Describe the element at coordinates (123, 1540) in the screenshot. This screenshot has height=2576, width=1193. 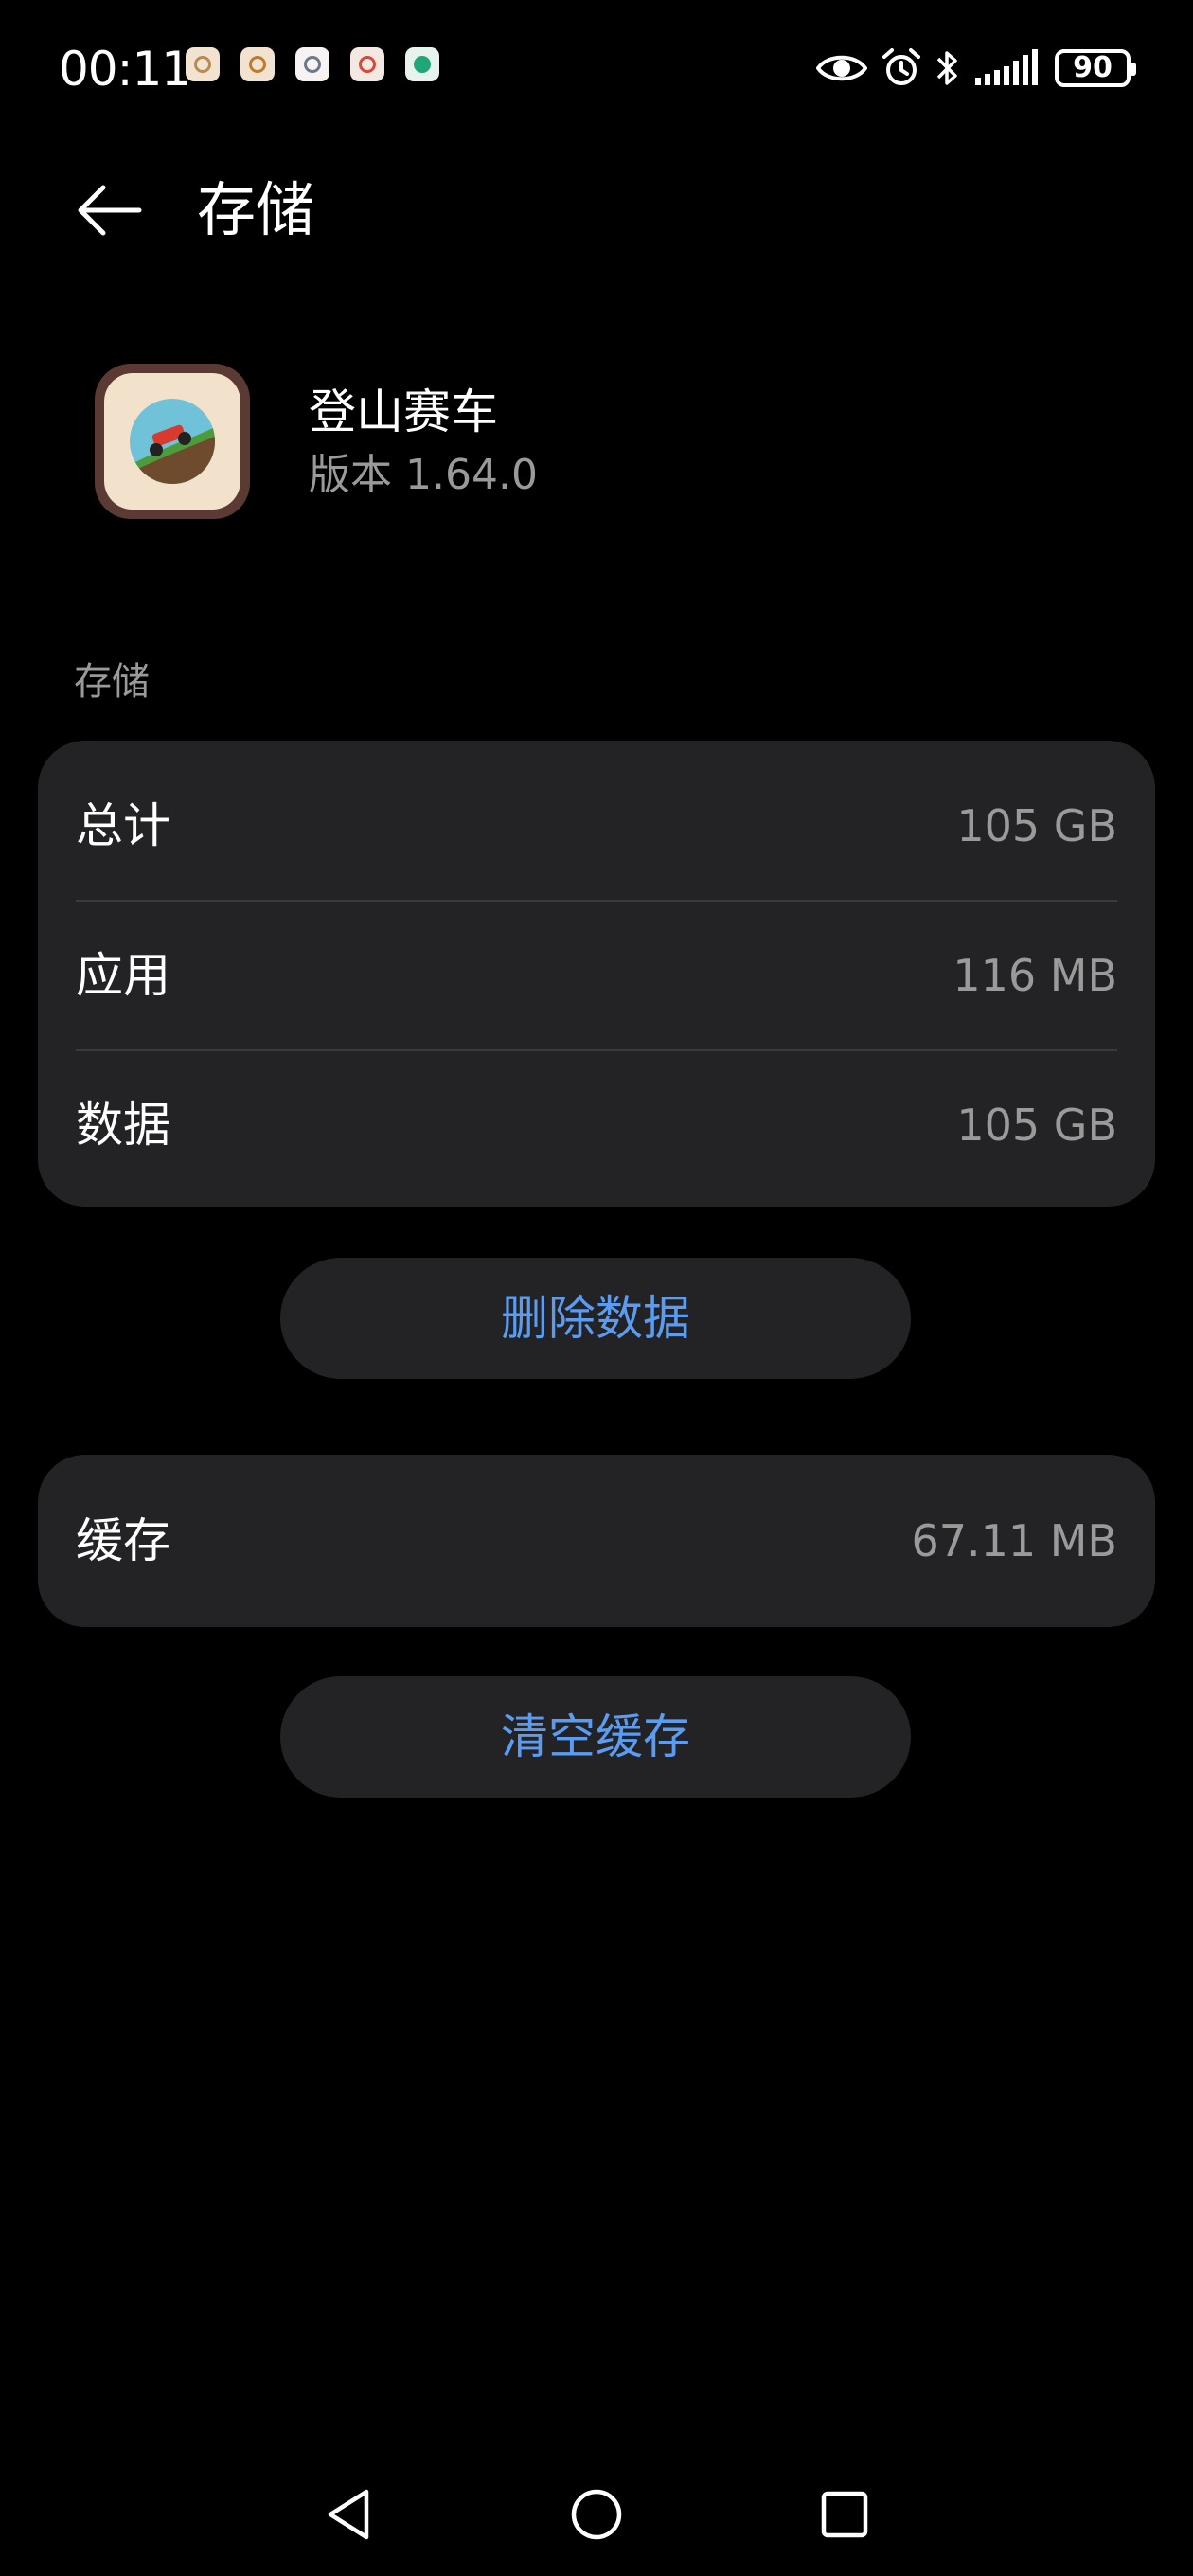
I see `row-label: 缓存` at that location.